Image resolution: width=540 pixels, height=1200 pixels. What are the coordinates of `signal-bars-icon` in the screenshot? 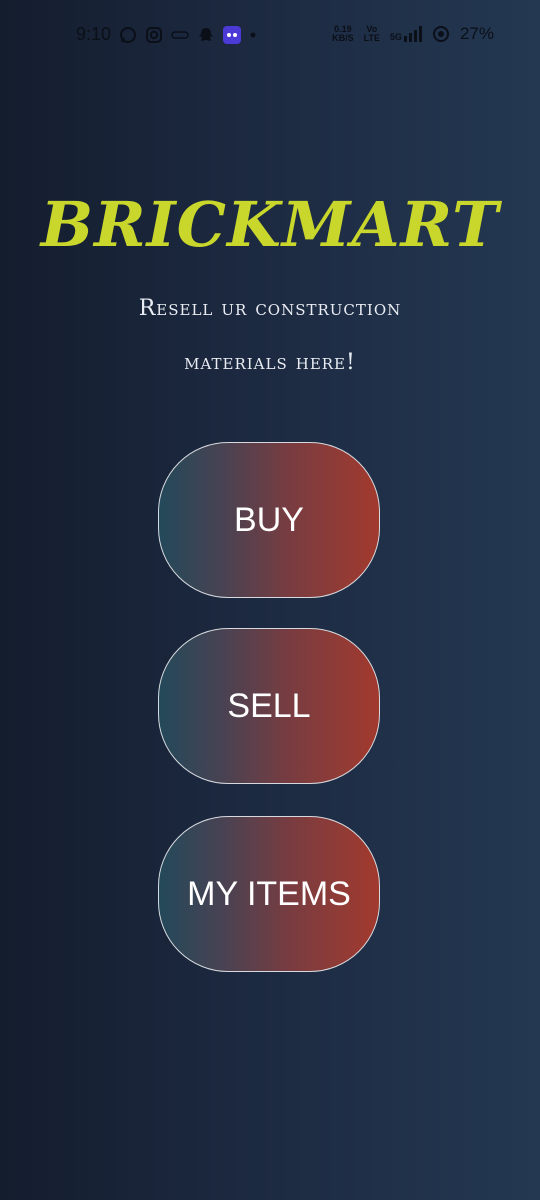 It's located at (412, 34).